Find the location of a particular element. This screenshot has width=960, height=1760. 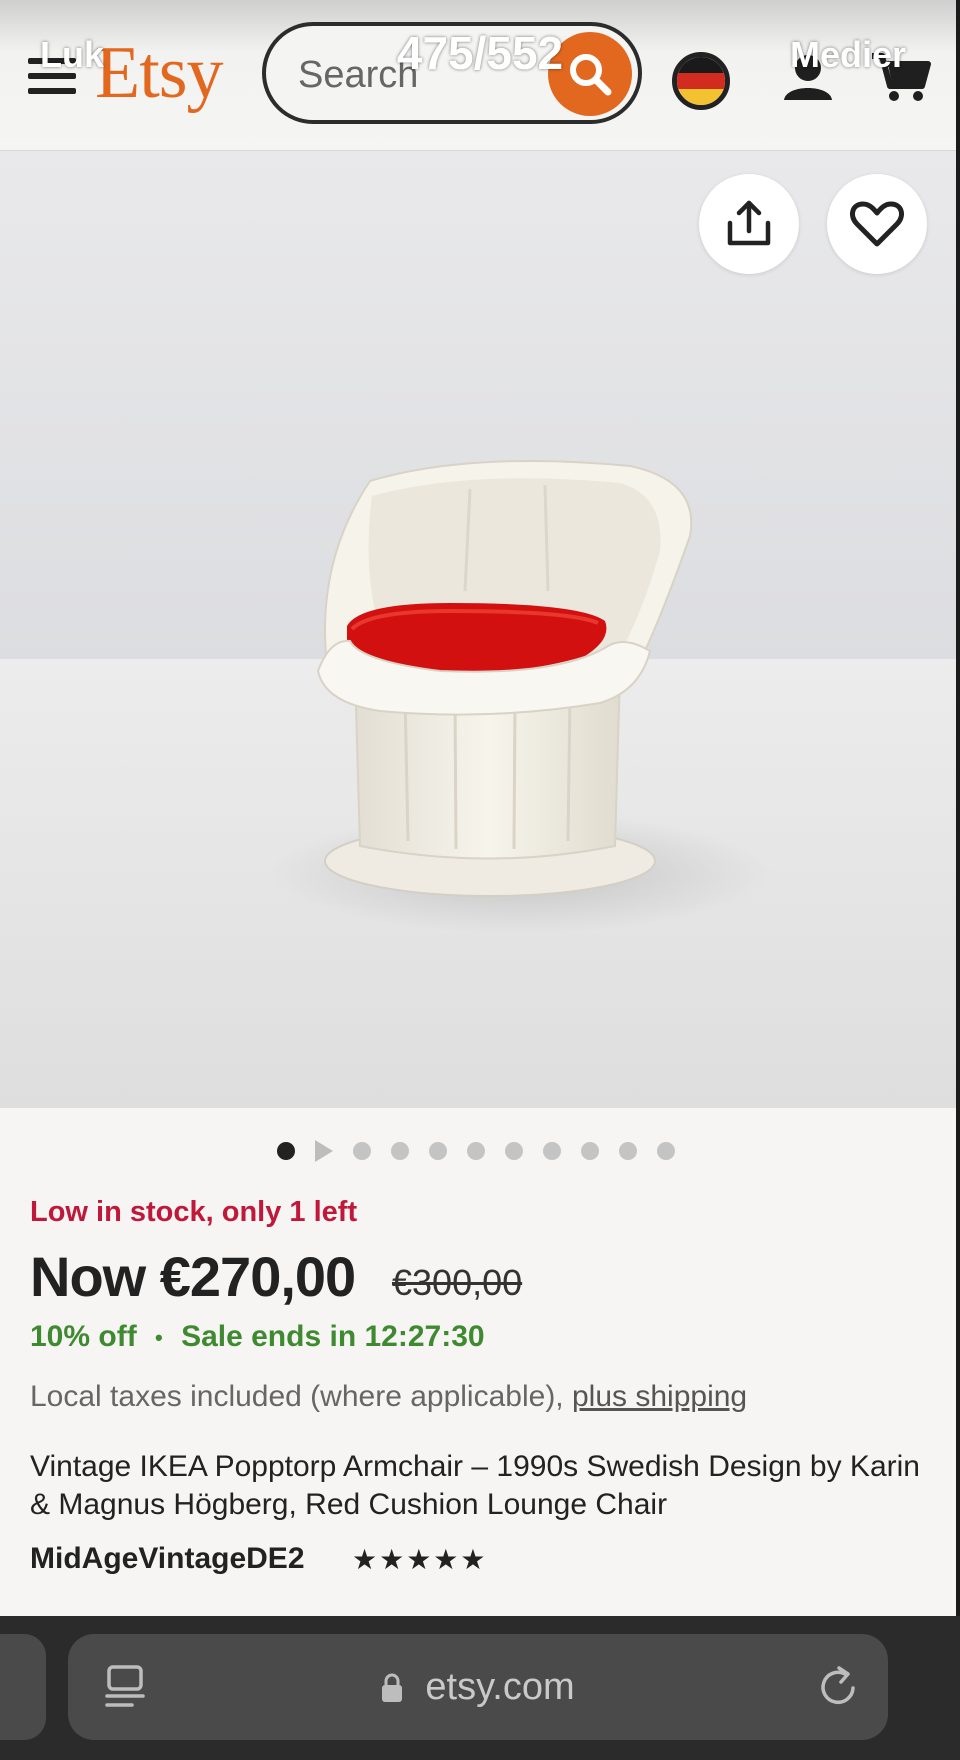

stock-notice: Low in stock, only 1 left is located at coordinates (194, 1212).